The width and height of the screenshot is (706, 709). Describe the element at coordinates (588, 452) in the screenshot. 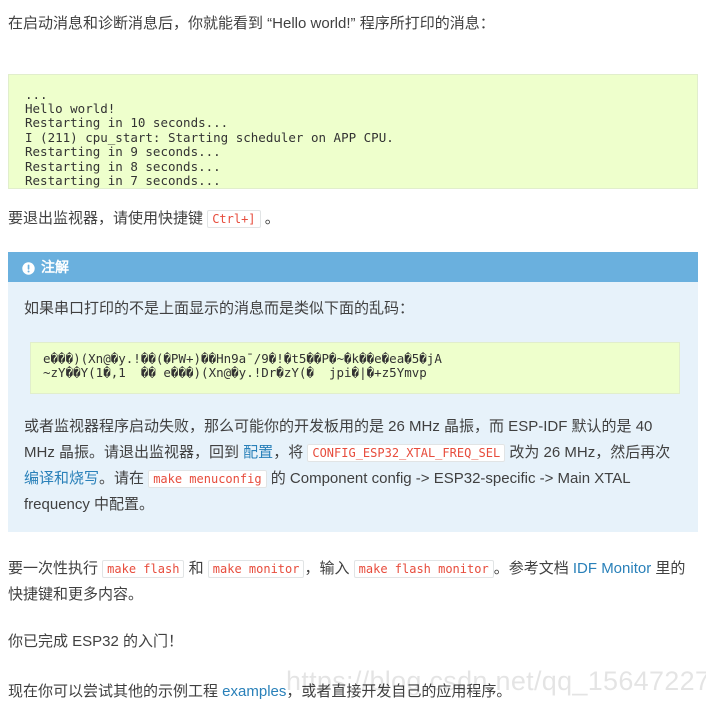

I see `note-detail-seg3: 改为 26 MHz，然后再次` at that location.